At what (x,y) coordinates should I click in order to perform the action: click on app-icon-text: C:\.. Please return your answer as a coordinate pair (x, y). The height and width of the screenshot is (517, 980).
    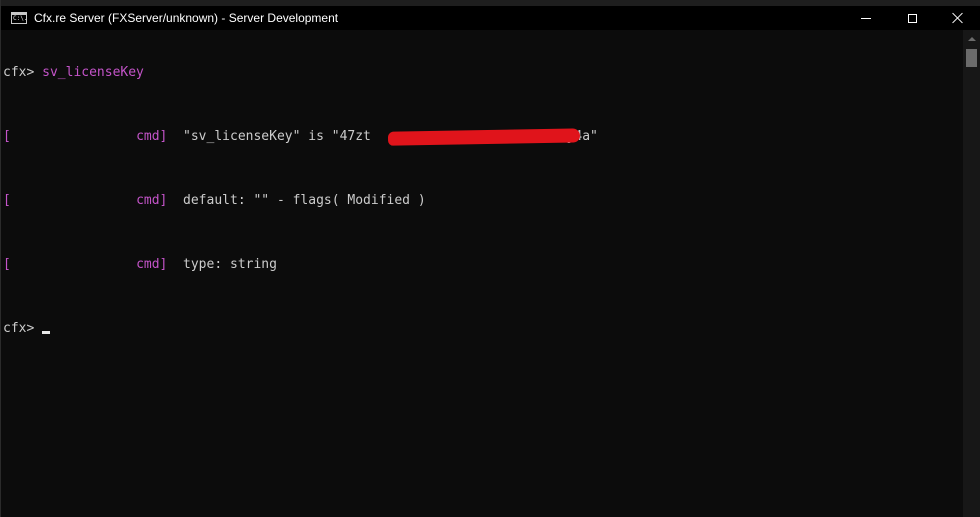
    Looking at the image, I should click on (20, 18).